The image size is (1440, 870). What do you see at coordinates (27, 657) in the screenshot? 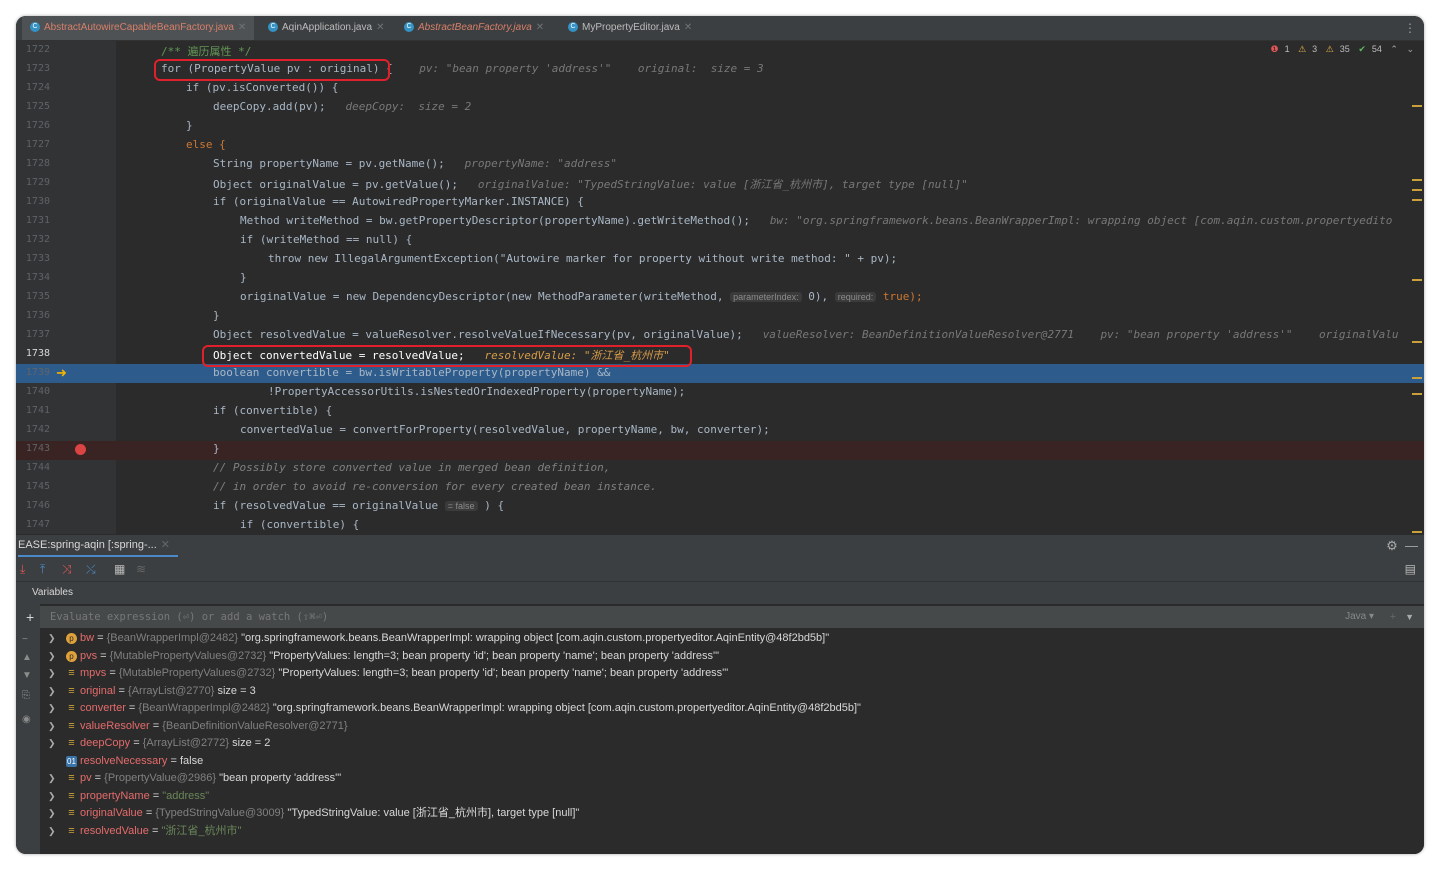
I see `chevron-up-icon: ▲` at bounding box center [27, 657].